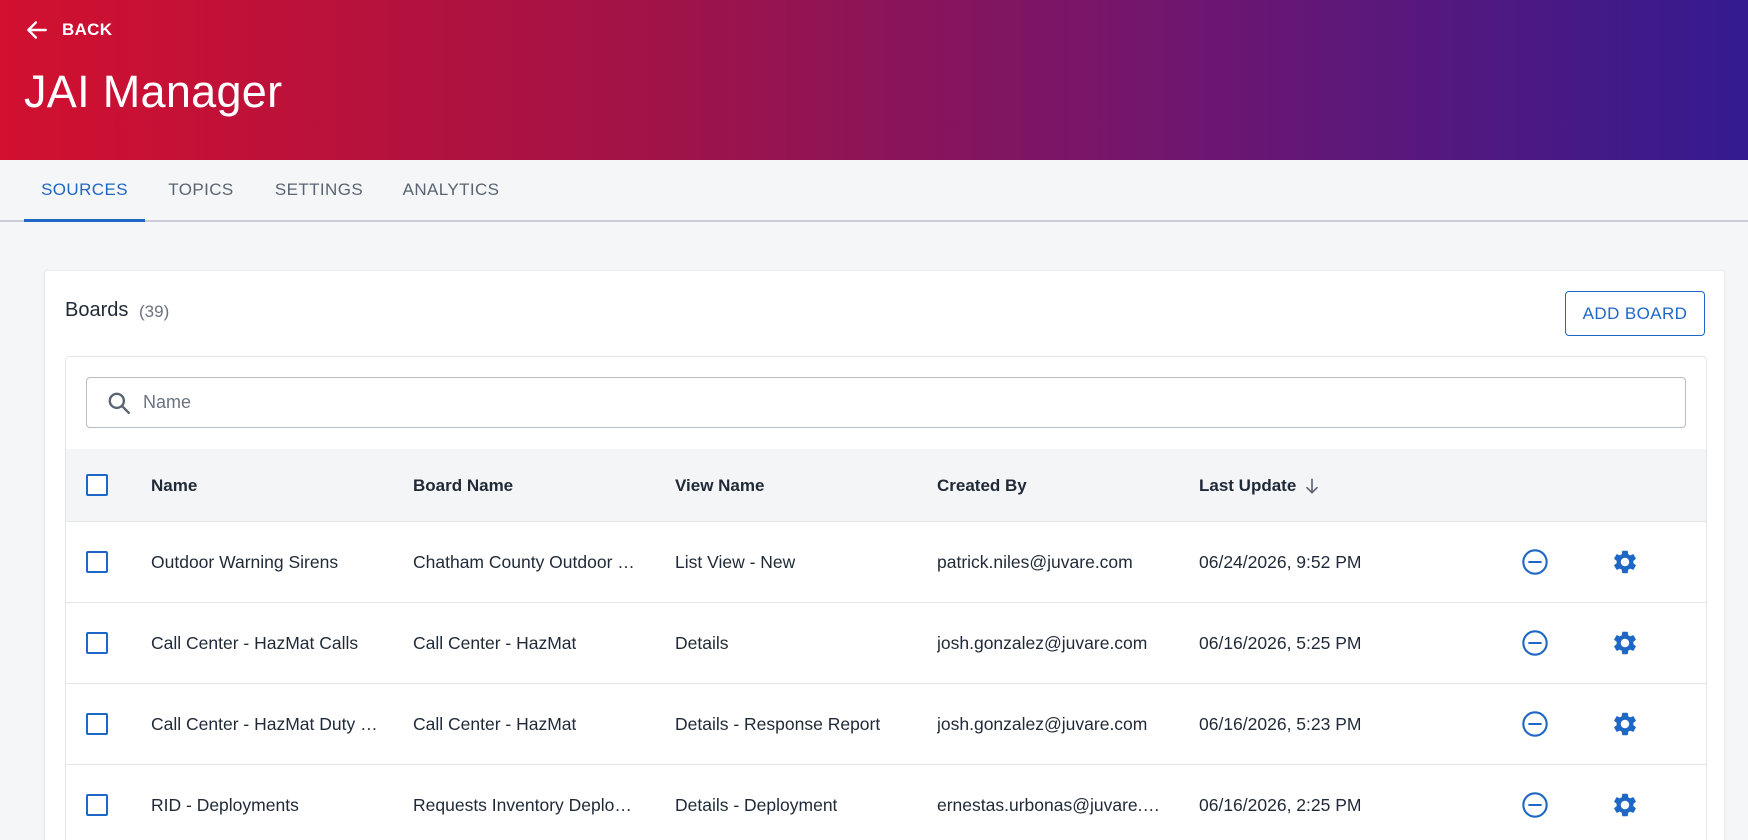 The width and height of the screenshot is (1748, 840). Describe the element at coordinates (1280, 561) in the screenshot. I see `cell-last-update: 06/24/2026, 9:52 PM` at that location.